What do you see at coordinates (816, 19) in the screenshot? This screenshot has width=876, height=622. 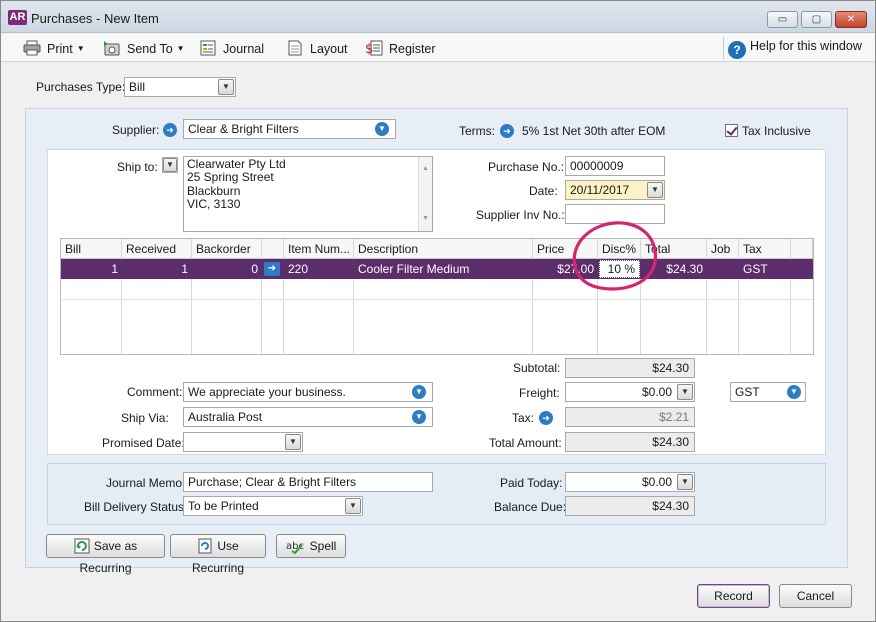 I see `maximize-button: ▢` at bounding box center [816, 19].